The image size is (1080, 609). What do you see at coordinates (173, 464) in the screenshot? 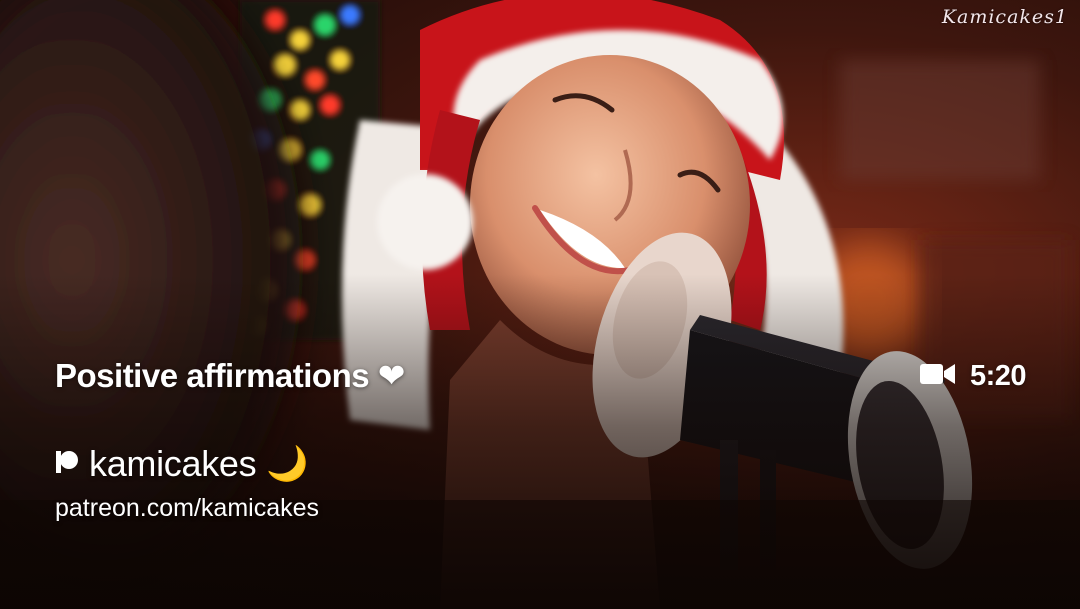
I see `creator-name: kamicakes` at bounding box center [173, 464].